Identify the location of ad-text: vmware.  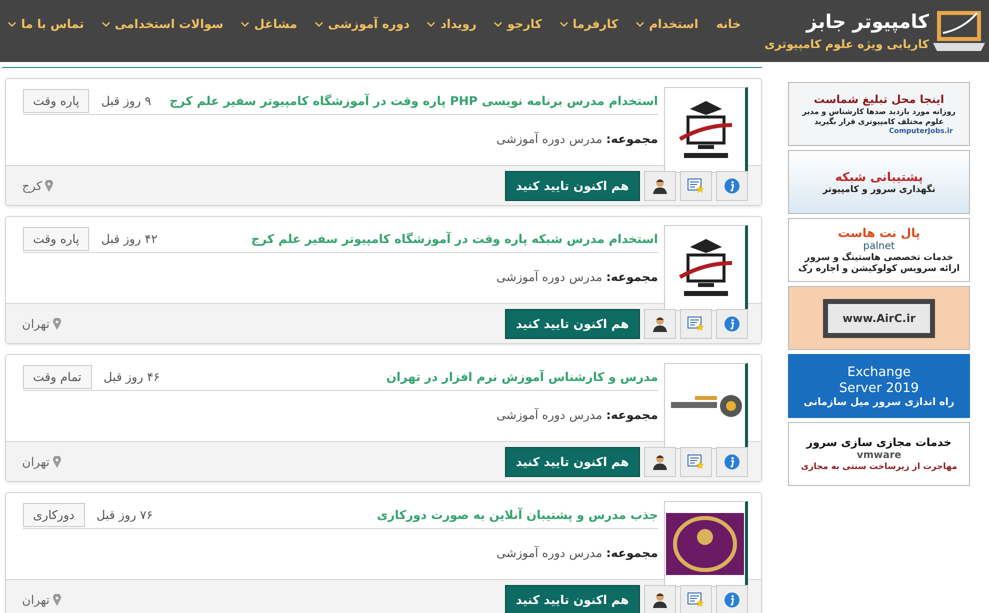
(879, 455).